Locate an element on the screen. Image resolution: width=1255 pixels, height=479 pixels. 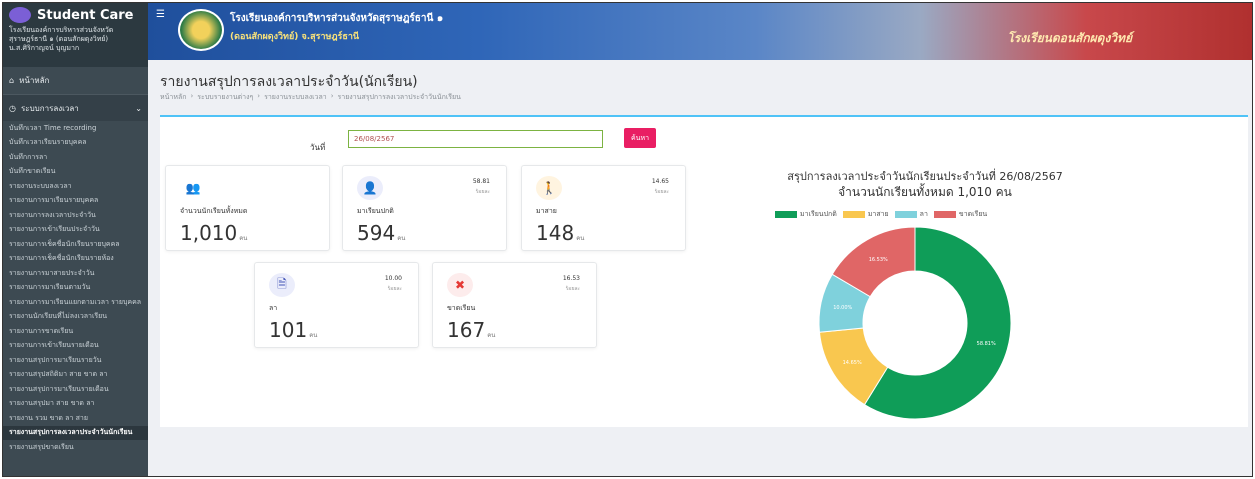
brand-school-line-2: สุราษฎร์ธานี ๑ (ดอนสักผดุงวิทย์) is located at coordinates (59, 39).